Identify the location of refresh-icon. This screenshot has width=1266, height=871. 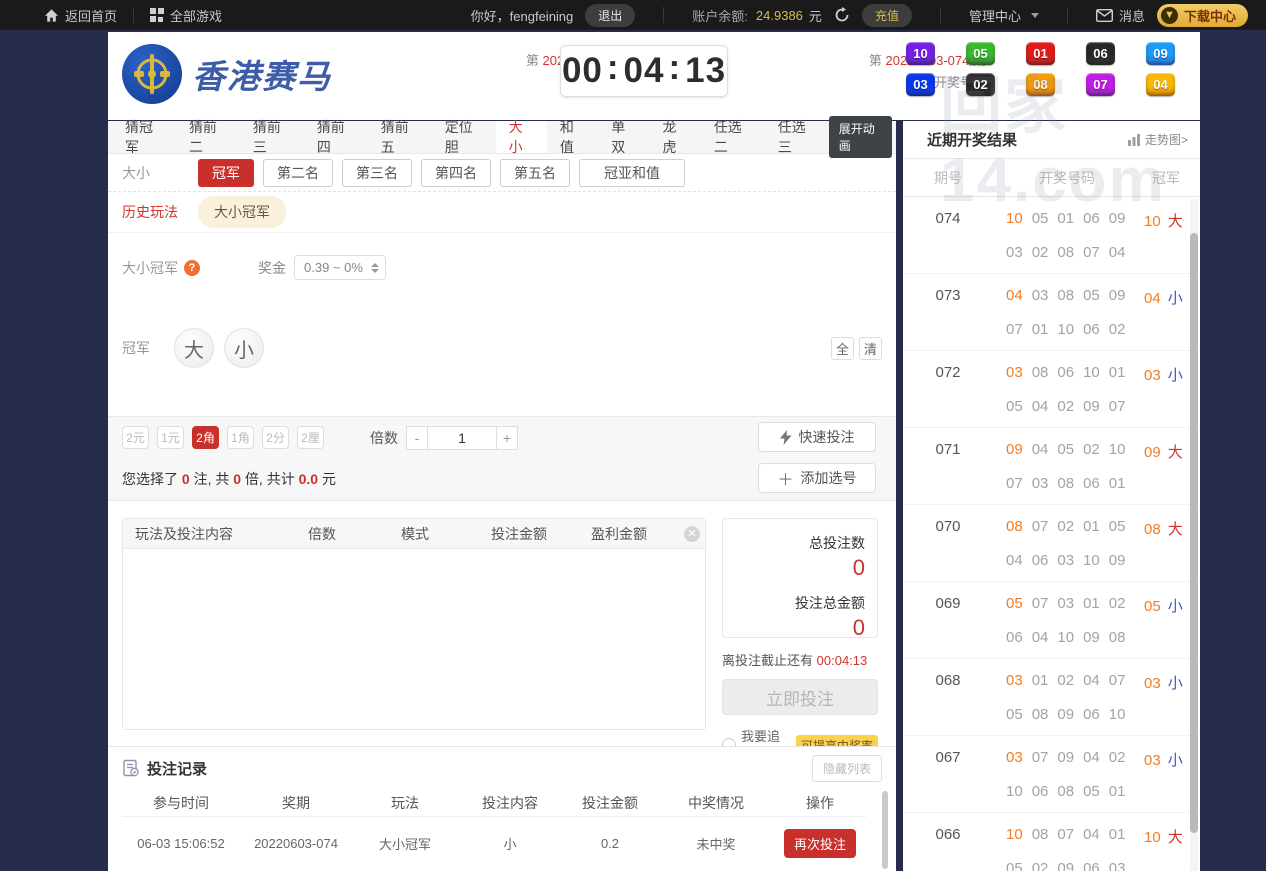
(842, 15).